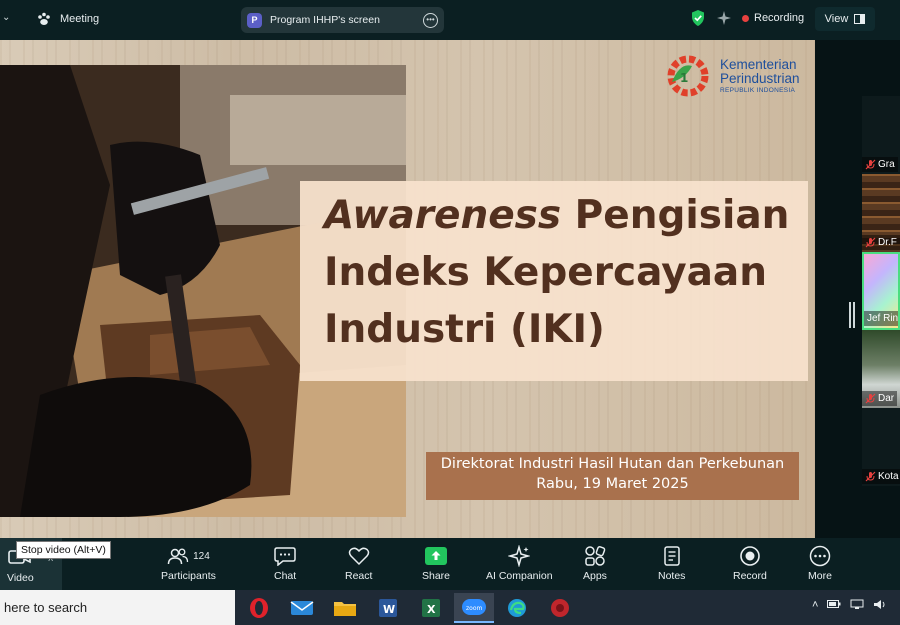  What do you see at coordinates (117, 607) in the screenshot?
I see `taskbar-search-box: here to search` at bounding box center [117, 607].